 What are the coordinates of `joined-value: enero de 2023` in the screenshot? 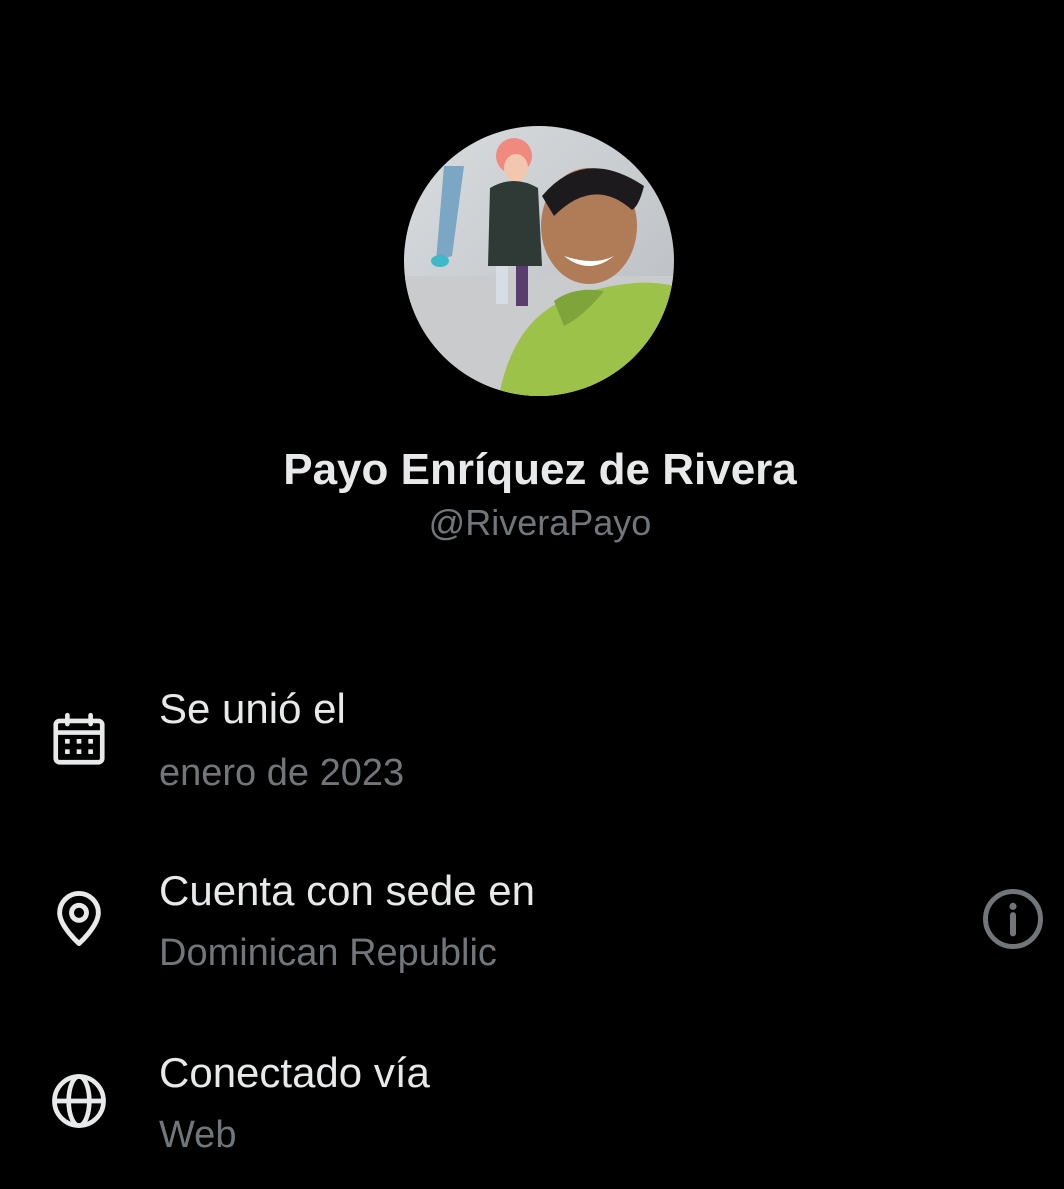 It's located at (282, 773).